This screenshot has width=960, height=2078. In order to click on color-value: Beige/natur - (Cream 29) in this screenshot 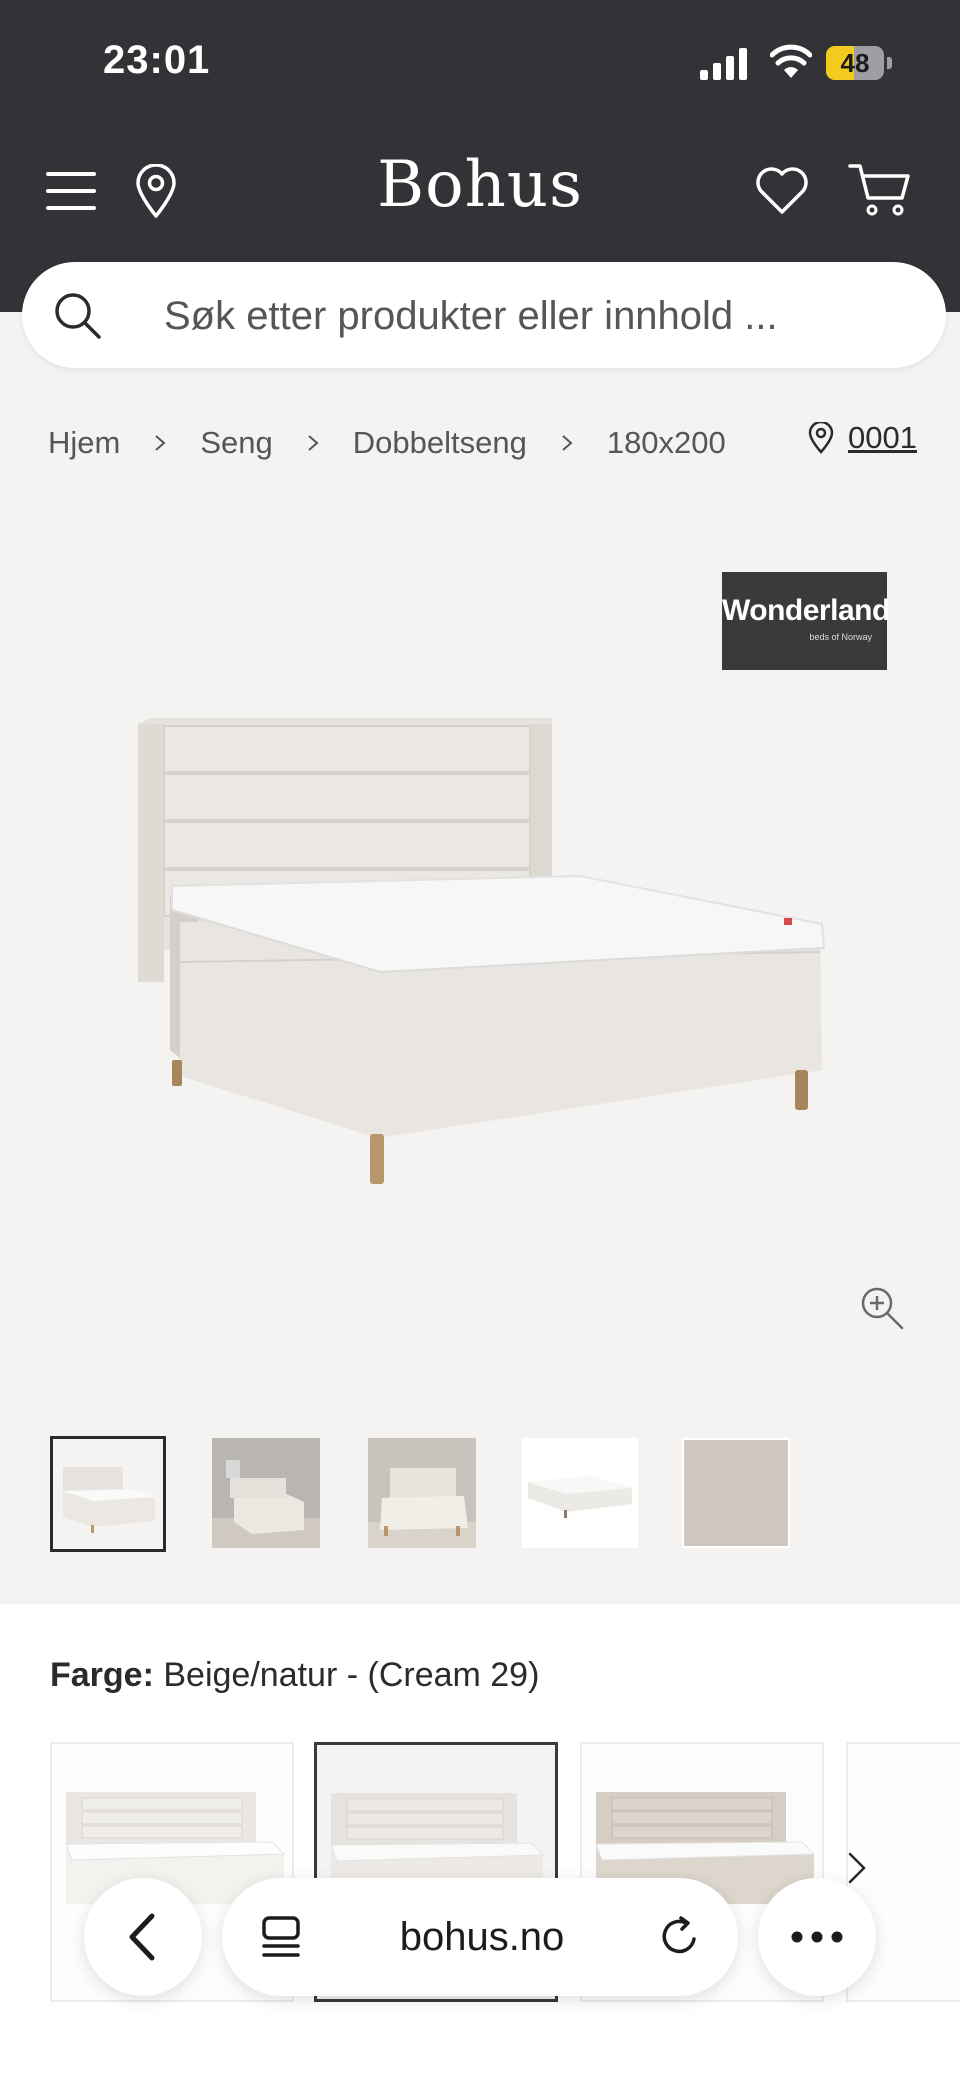, I will do `click(351, 1675)`.